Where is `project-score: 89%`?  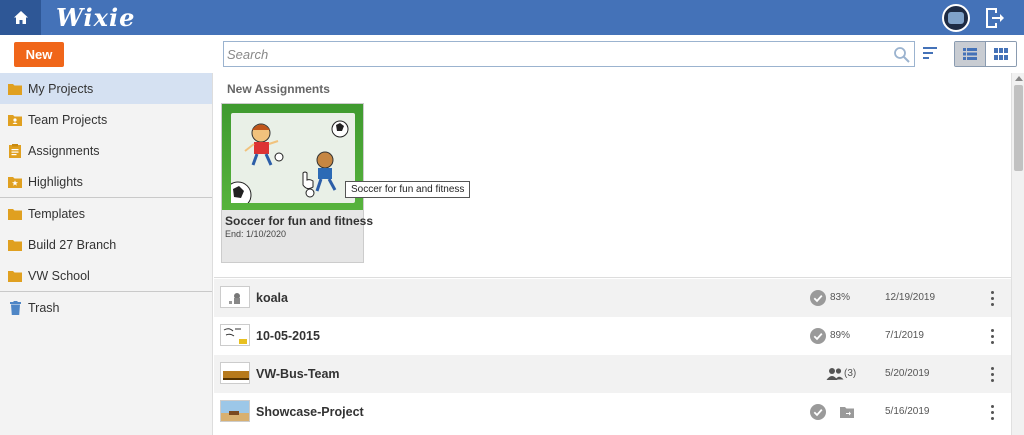 project-score: 89% is located at coordinates (840, 335).